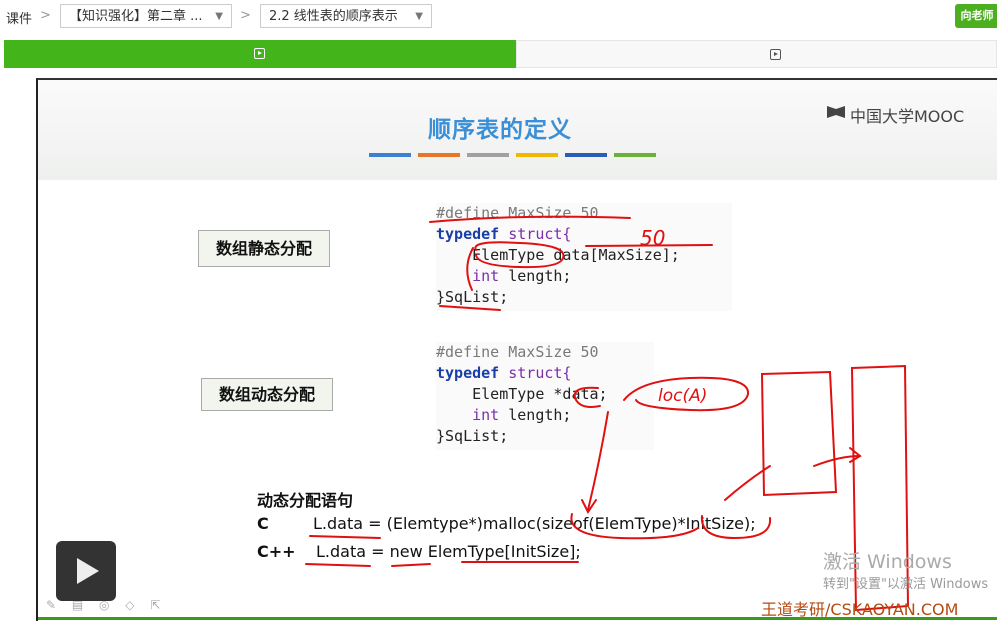 The height and width of the screenshot is (621, 997). I want to click on handwriting-loc: loc(A), so click(682, 396).